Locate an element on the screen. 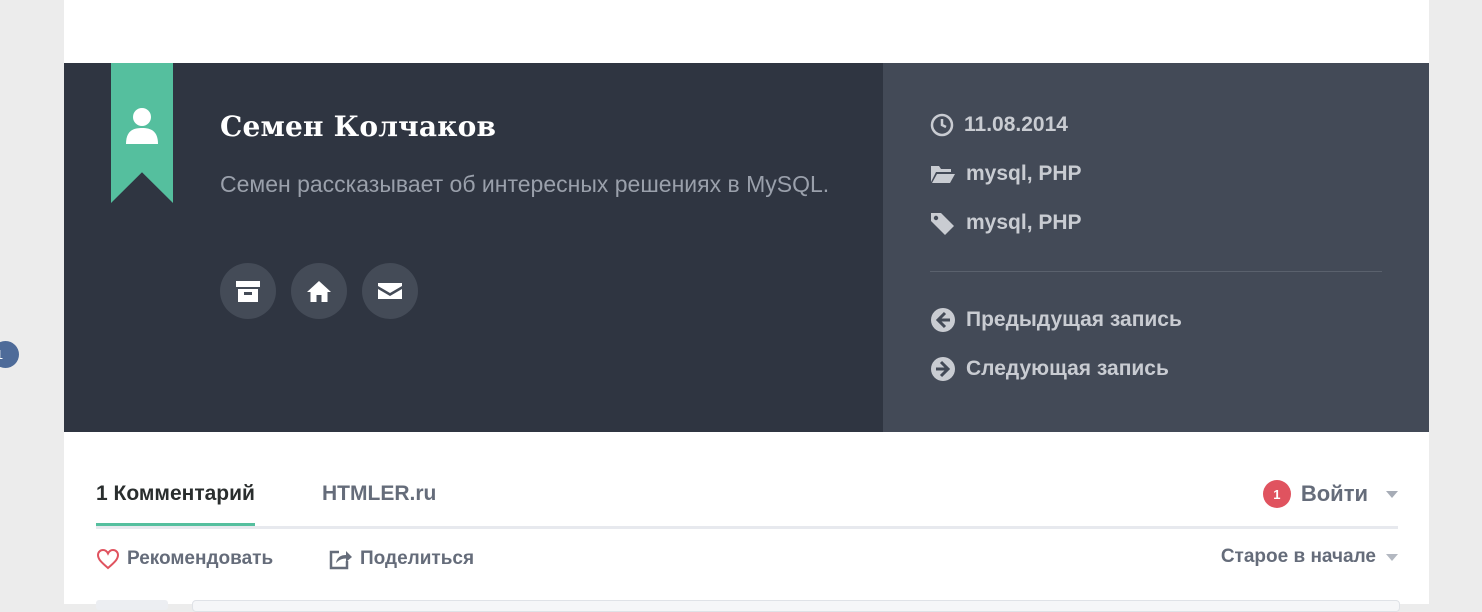 This screenshot has width=1482, height=612. tag-icon is located at coordinates (942, 224).